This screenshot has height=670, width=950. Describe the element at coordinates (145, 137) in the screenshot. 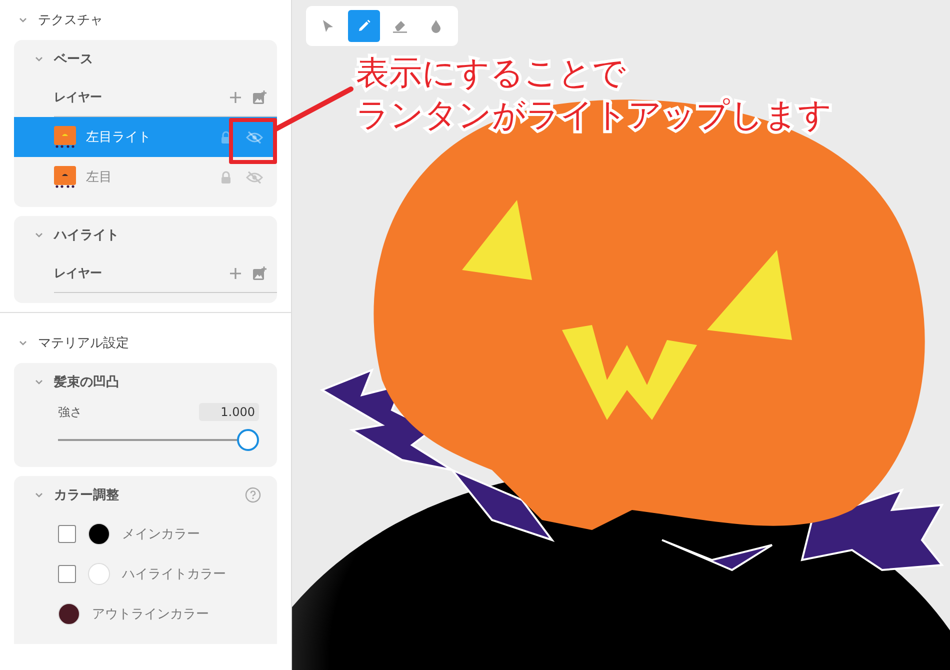

I see `layer-row: 左目ライト` at that location.